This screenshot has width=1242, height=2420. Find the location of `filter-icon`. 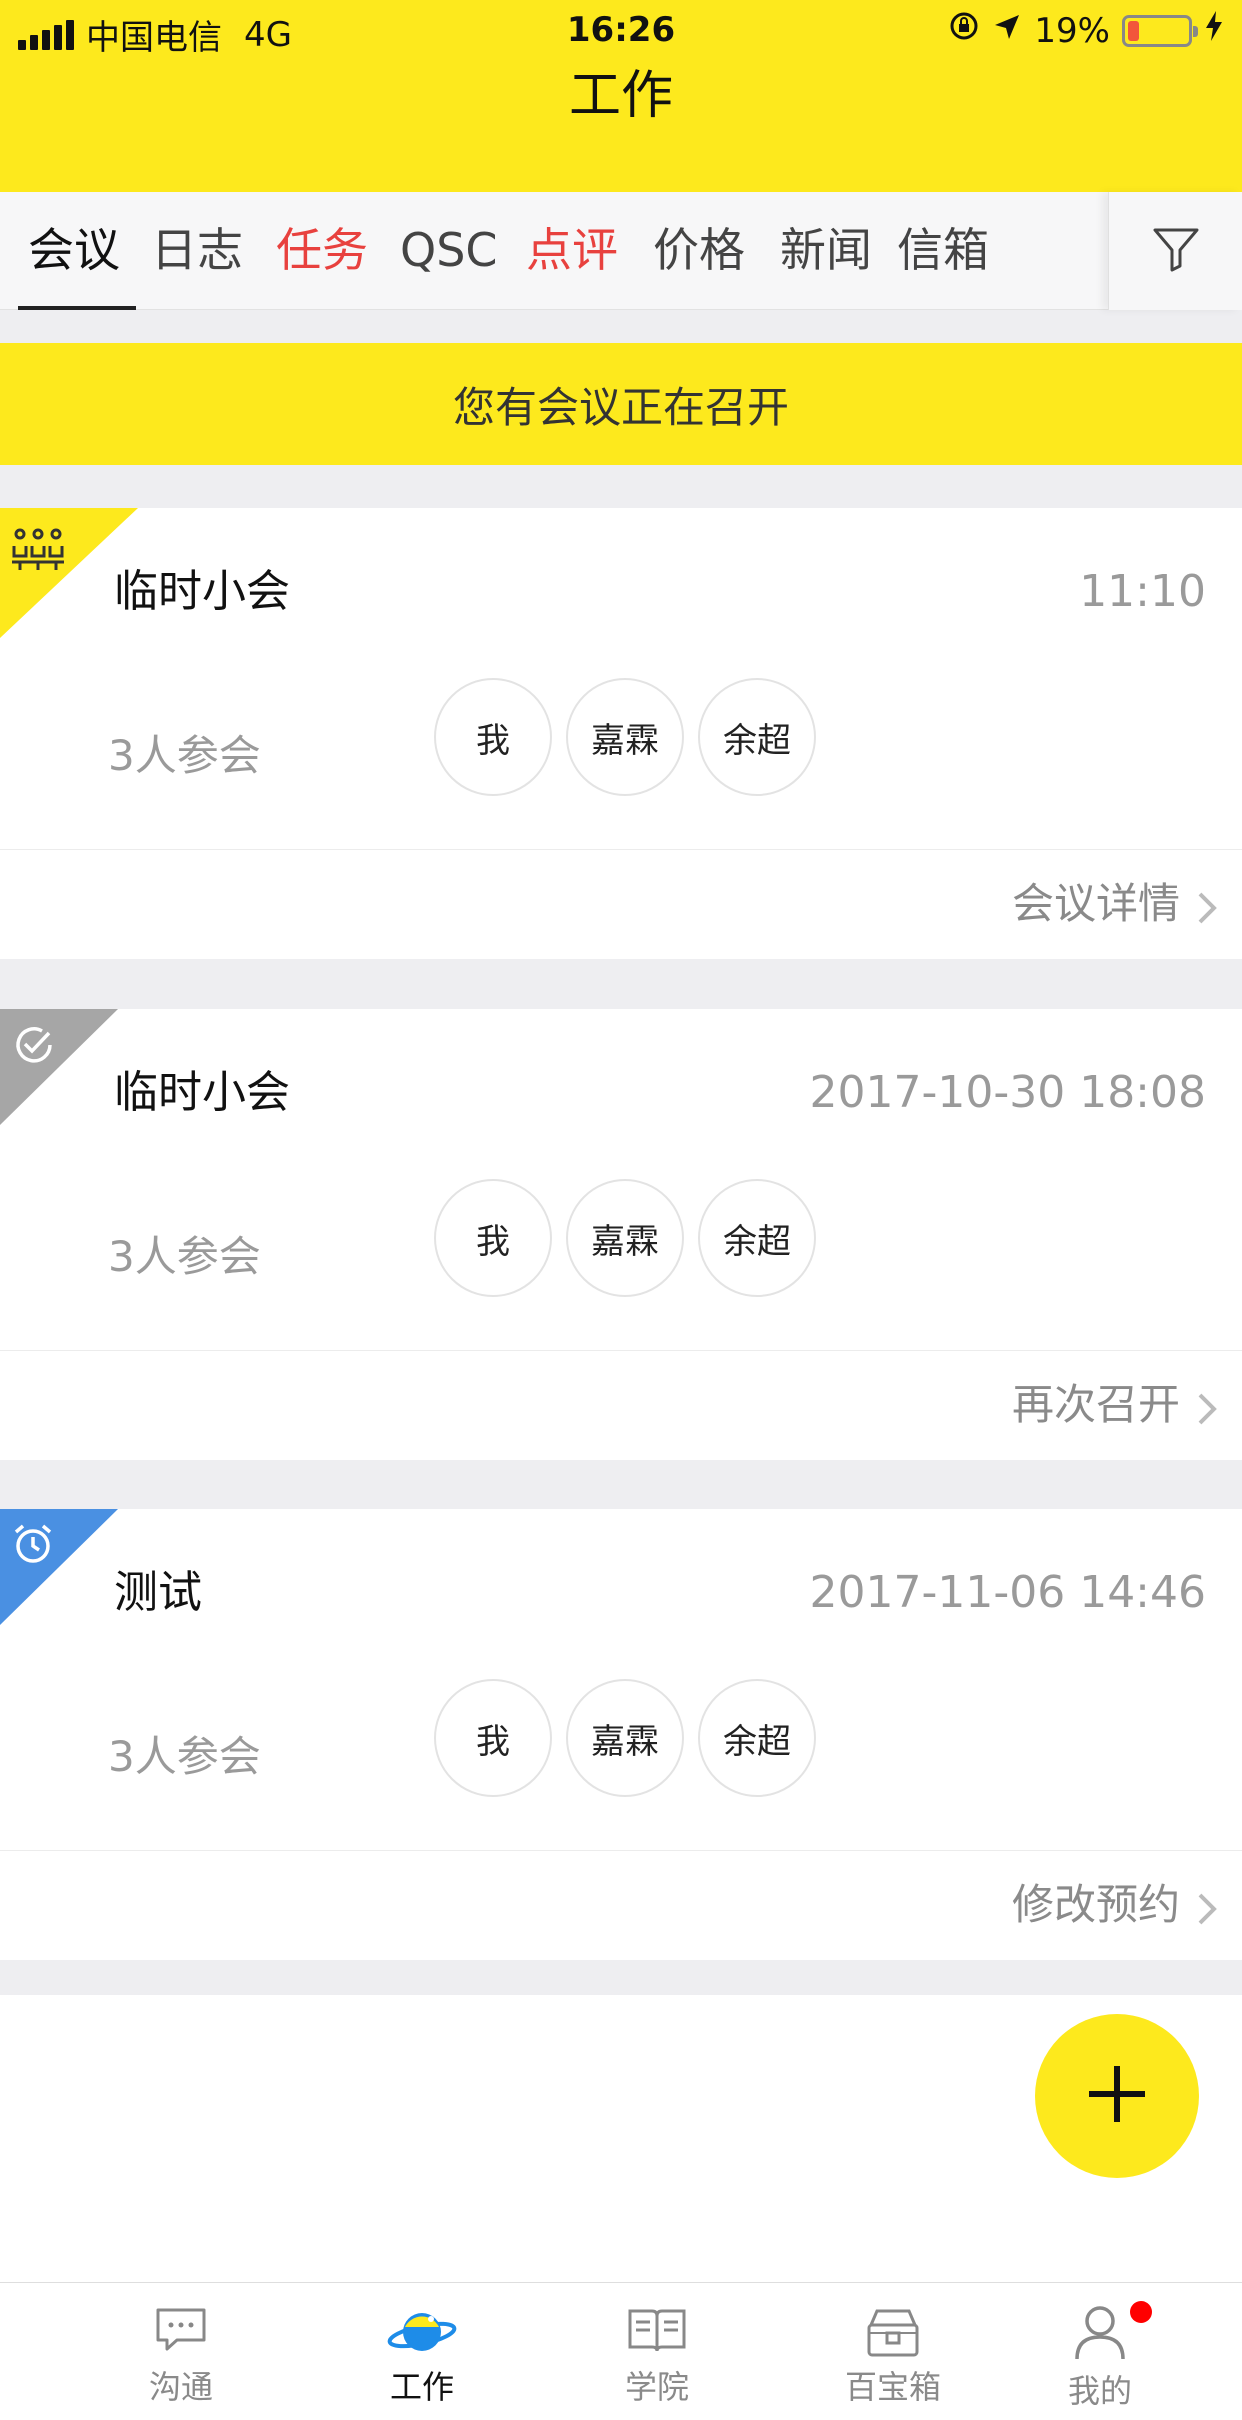

filter-icon is located at coordinates (1176, 251).